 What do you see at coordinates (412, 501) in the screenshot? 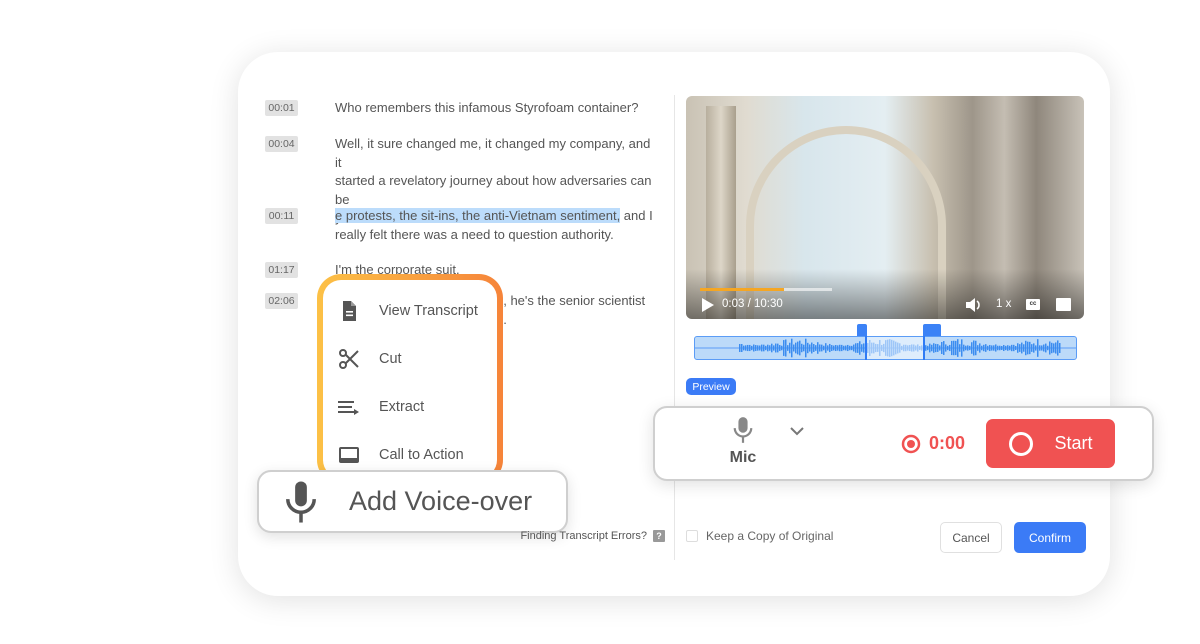
I see `add-voice-over-button: Add Voice-over` at bounding box center [412, 501].